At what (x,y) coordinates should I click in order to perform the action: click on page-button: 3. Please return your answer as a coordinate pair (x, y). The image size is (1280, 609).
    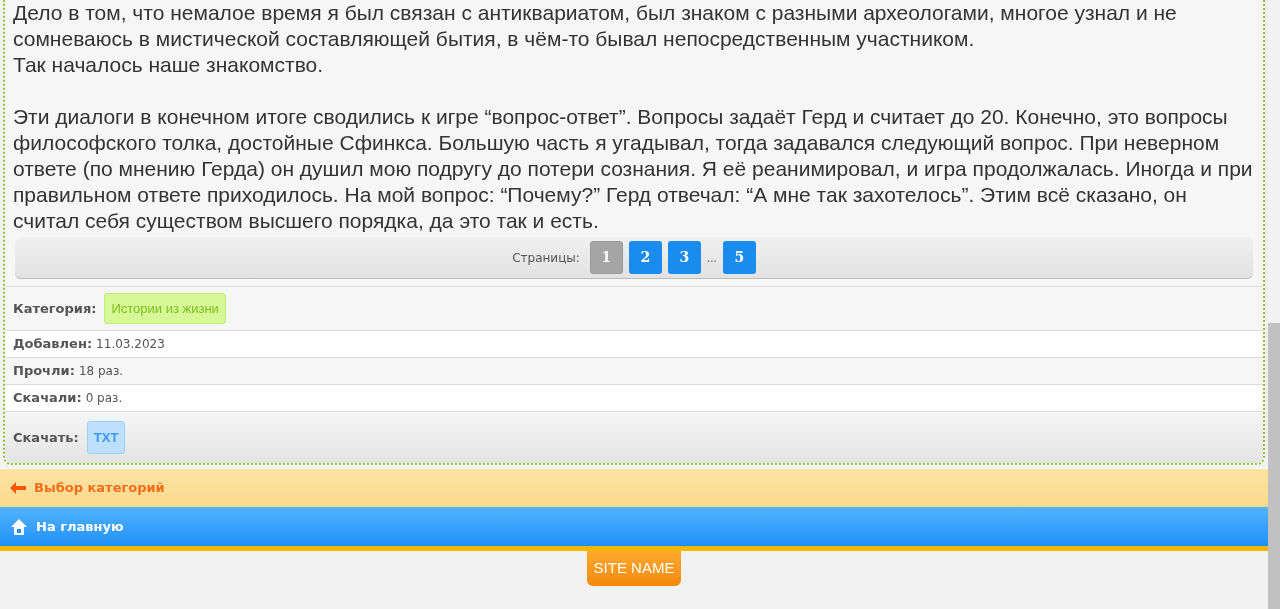
    Looking at the image, I should click on (684, 257).